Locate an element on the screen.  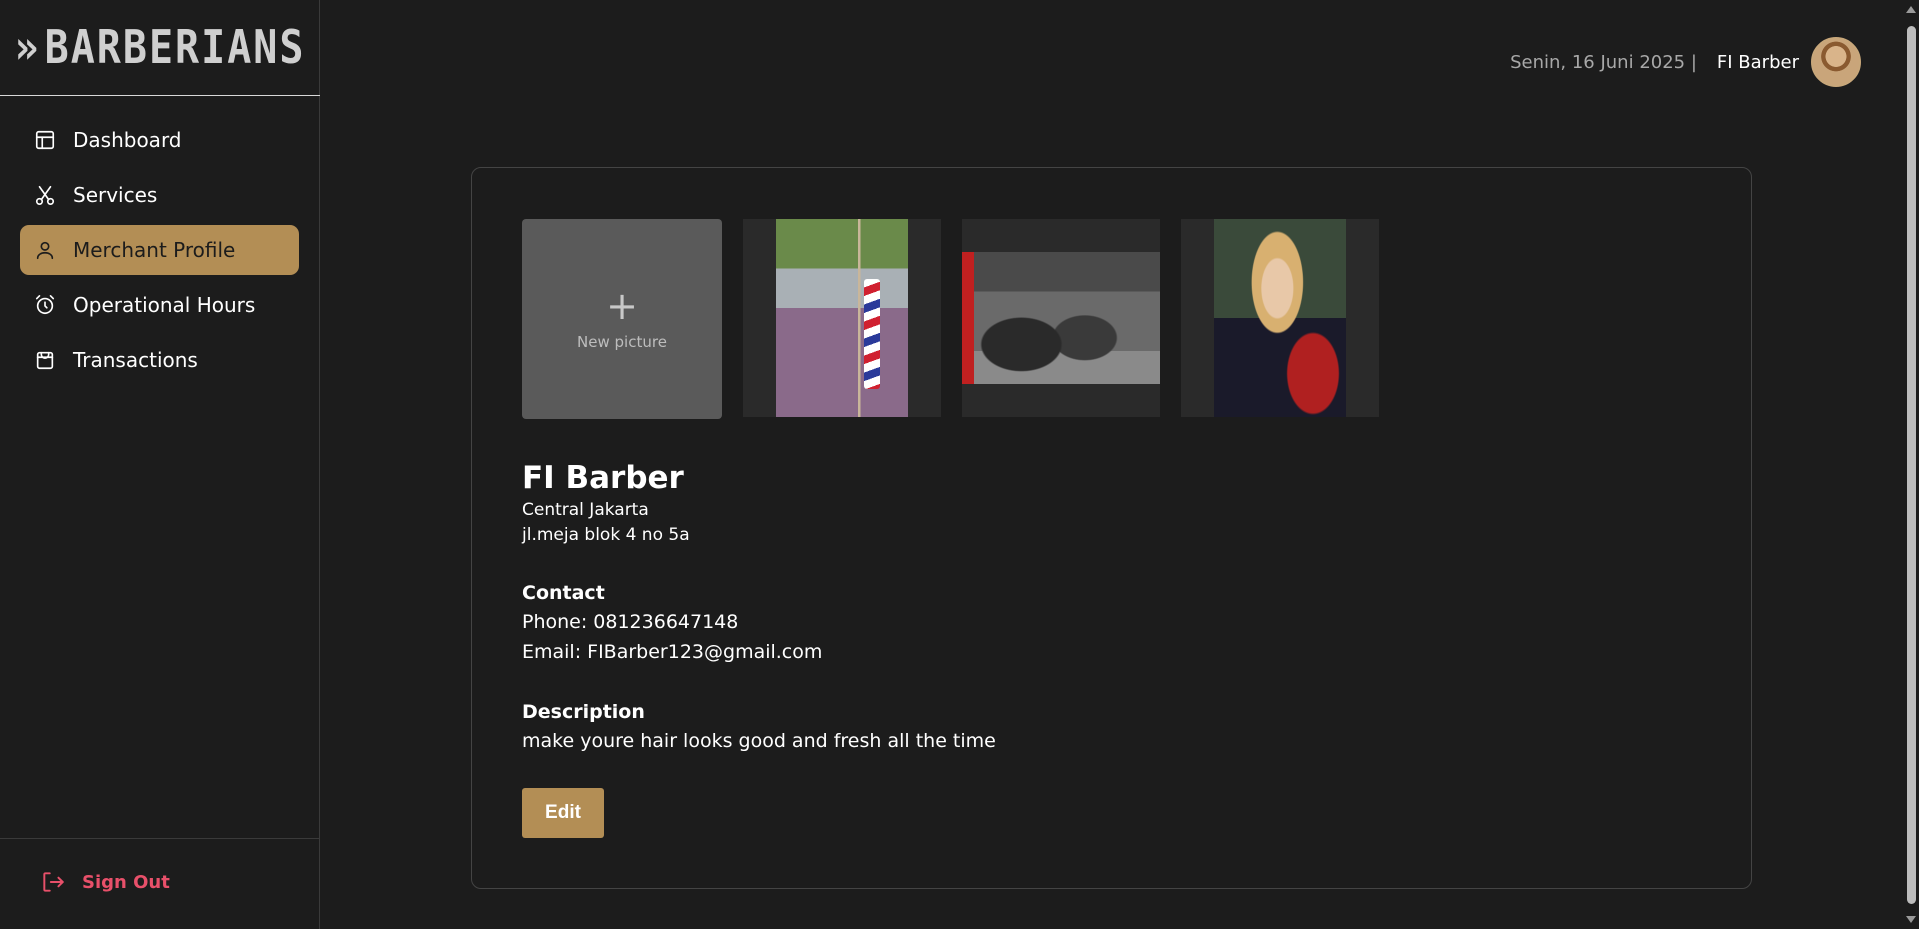
woman-in-barber-chair-photo is located at coordinates (1280, 318).